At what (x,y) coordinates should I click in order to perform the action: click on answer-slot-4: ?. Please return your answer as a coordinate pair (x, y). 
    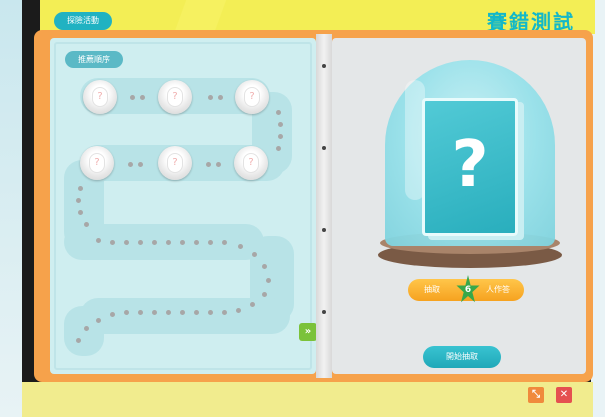
    Looking at the image, I should click on (97, 163).